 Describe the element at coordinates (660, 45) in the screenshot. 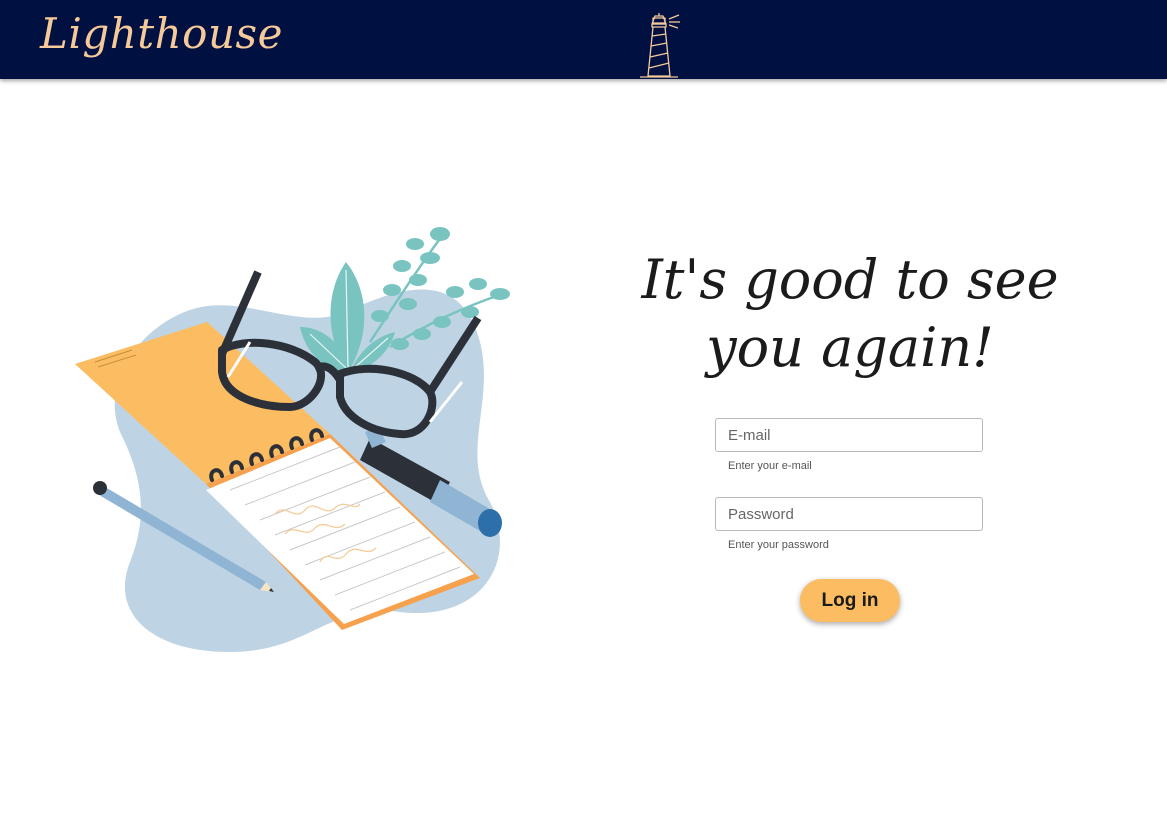

I see `lighthouse-icon` at that location.